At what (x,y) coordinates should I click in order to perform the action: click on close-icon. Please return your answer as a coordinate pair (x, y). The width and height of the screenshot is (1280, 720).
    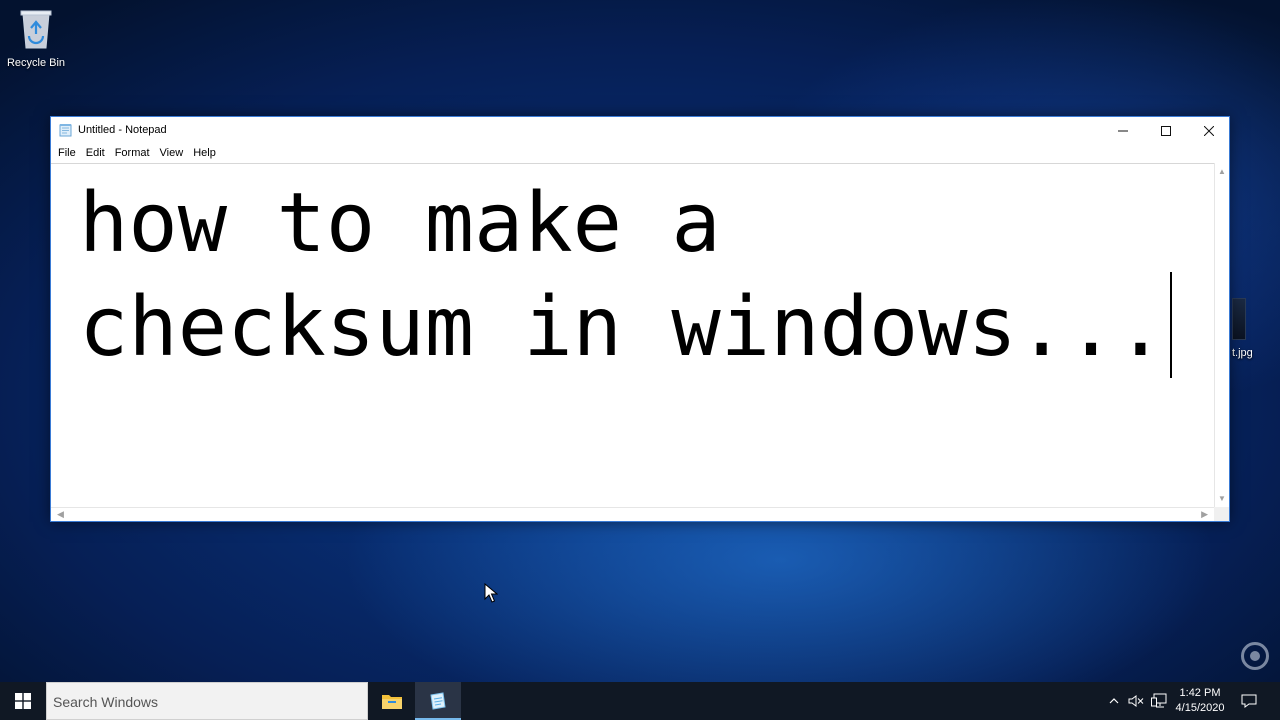
    Looking at the image, I should click on (1209, 131).